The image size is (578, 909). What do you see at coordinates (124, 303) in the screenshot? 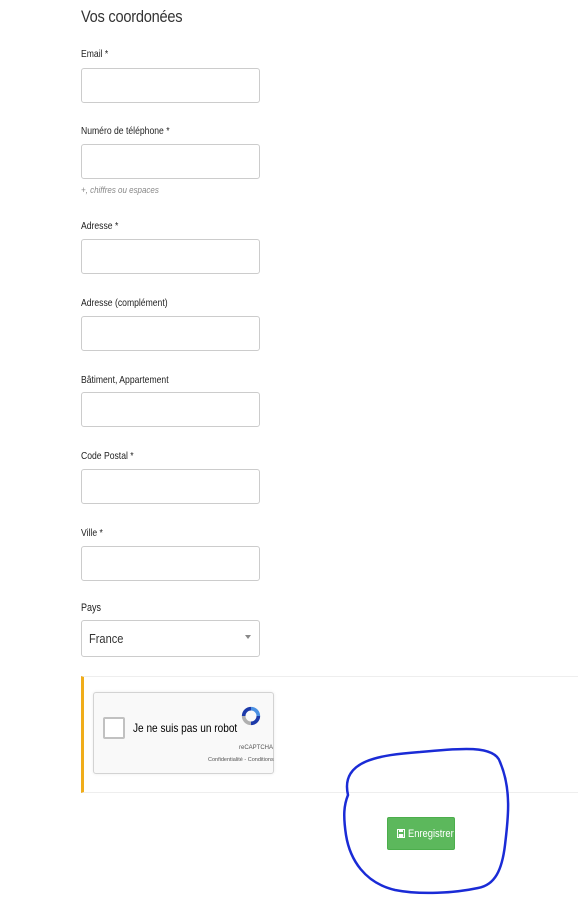
I see `address-complement-label: Adresse (complément)` at bounding box center [124, 303].